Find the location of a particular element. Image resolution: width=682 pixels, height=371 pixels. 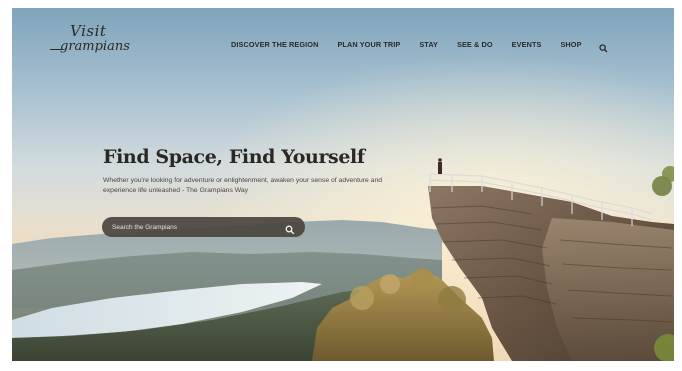

search-submit-button is located at coordinates (290, 228).